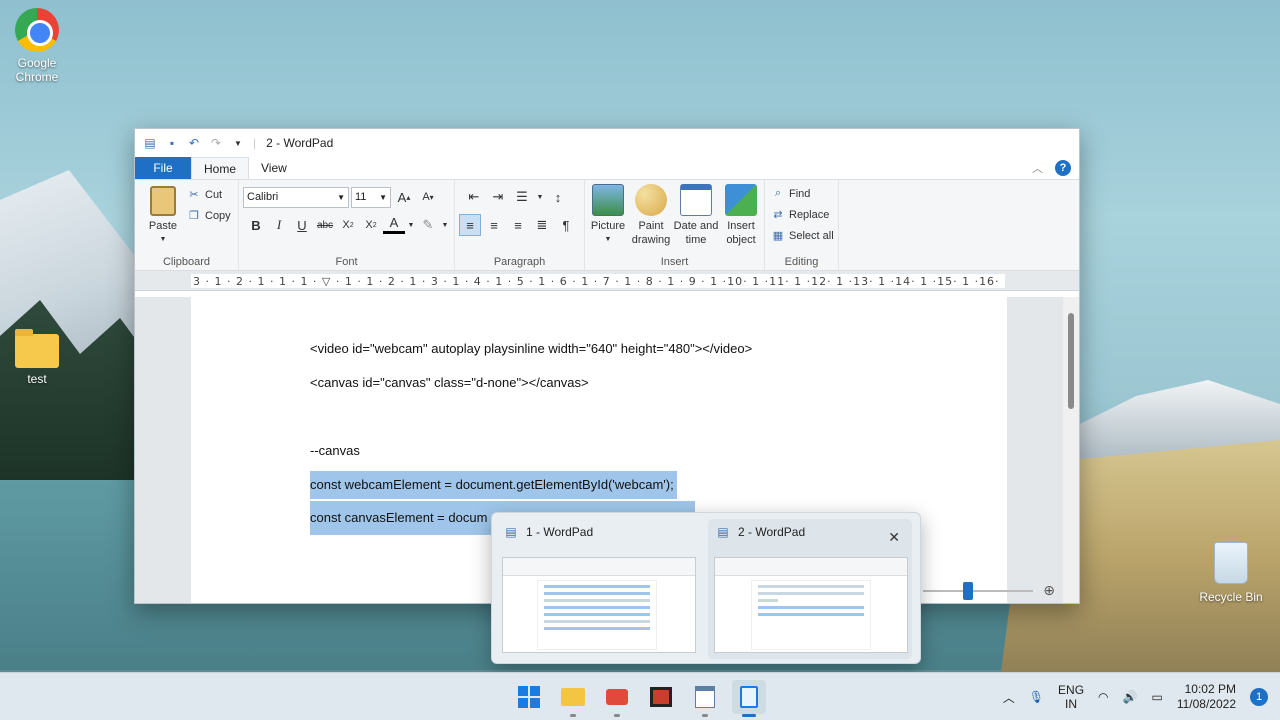  I want to click on font-size-select: 11 ▼, so click(371, 197).